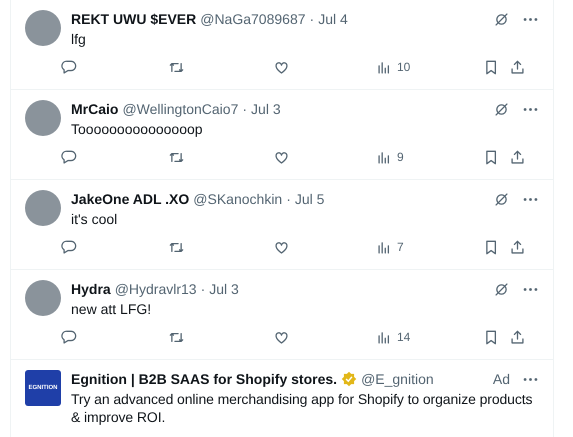 The height and width of the screenshot is (437, 573). Describe the element at coordinates (204, 379) in the screenshot. I see `author-name: Egnition | B2B SAAS for Shopify stores.` at that location.